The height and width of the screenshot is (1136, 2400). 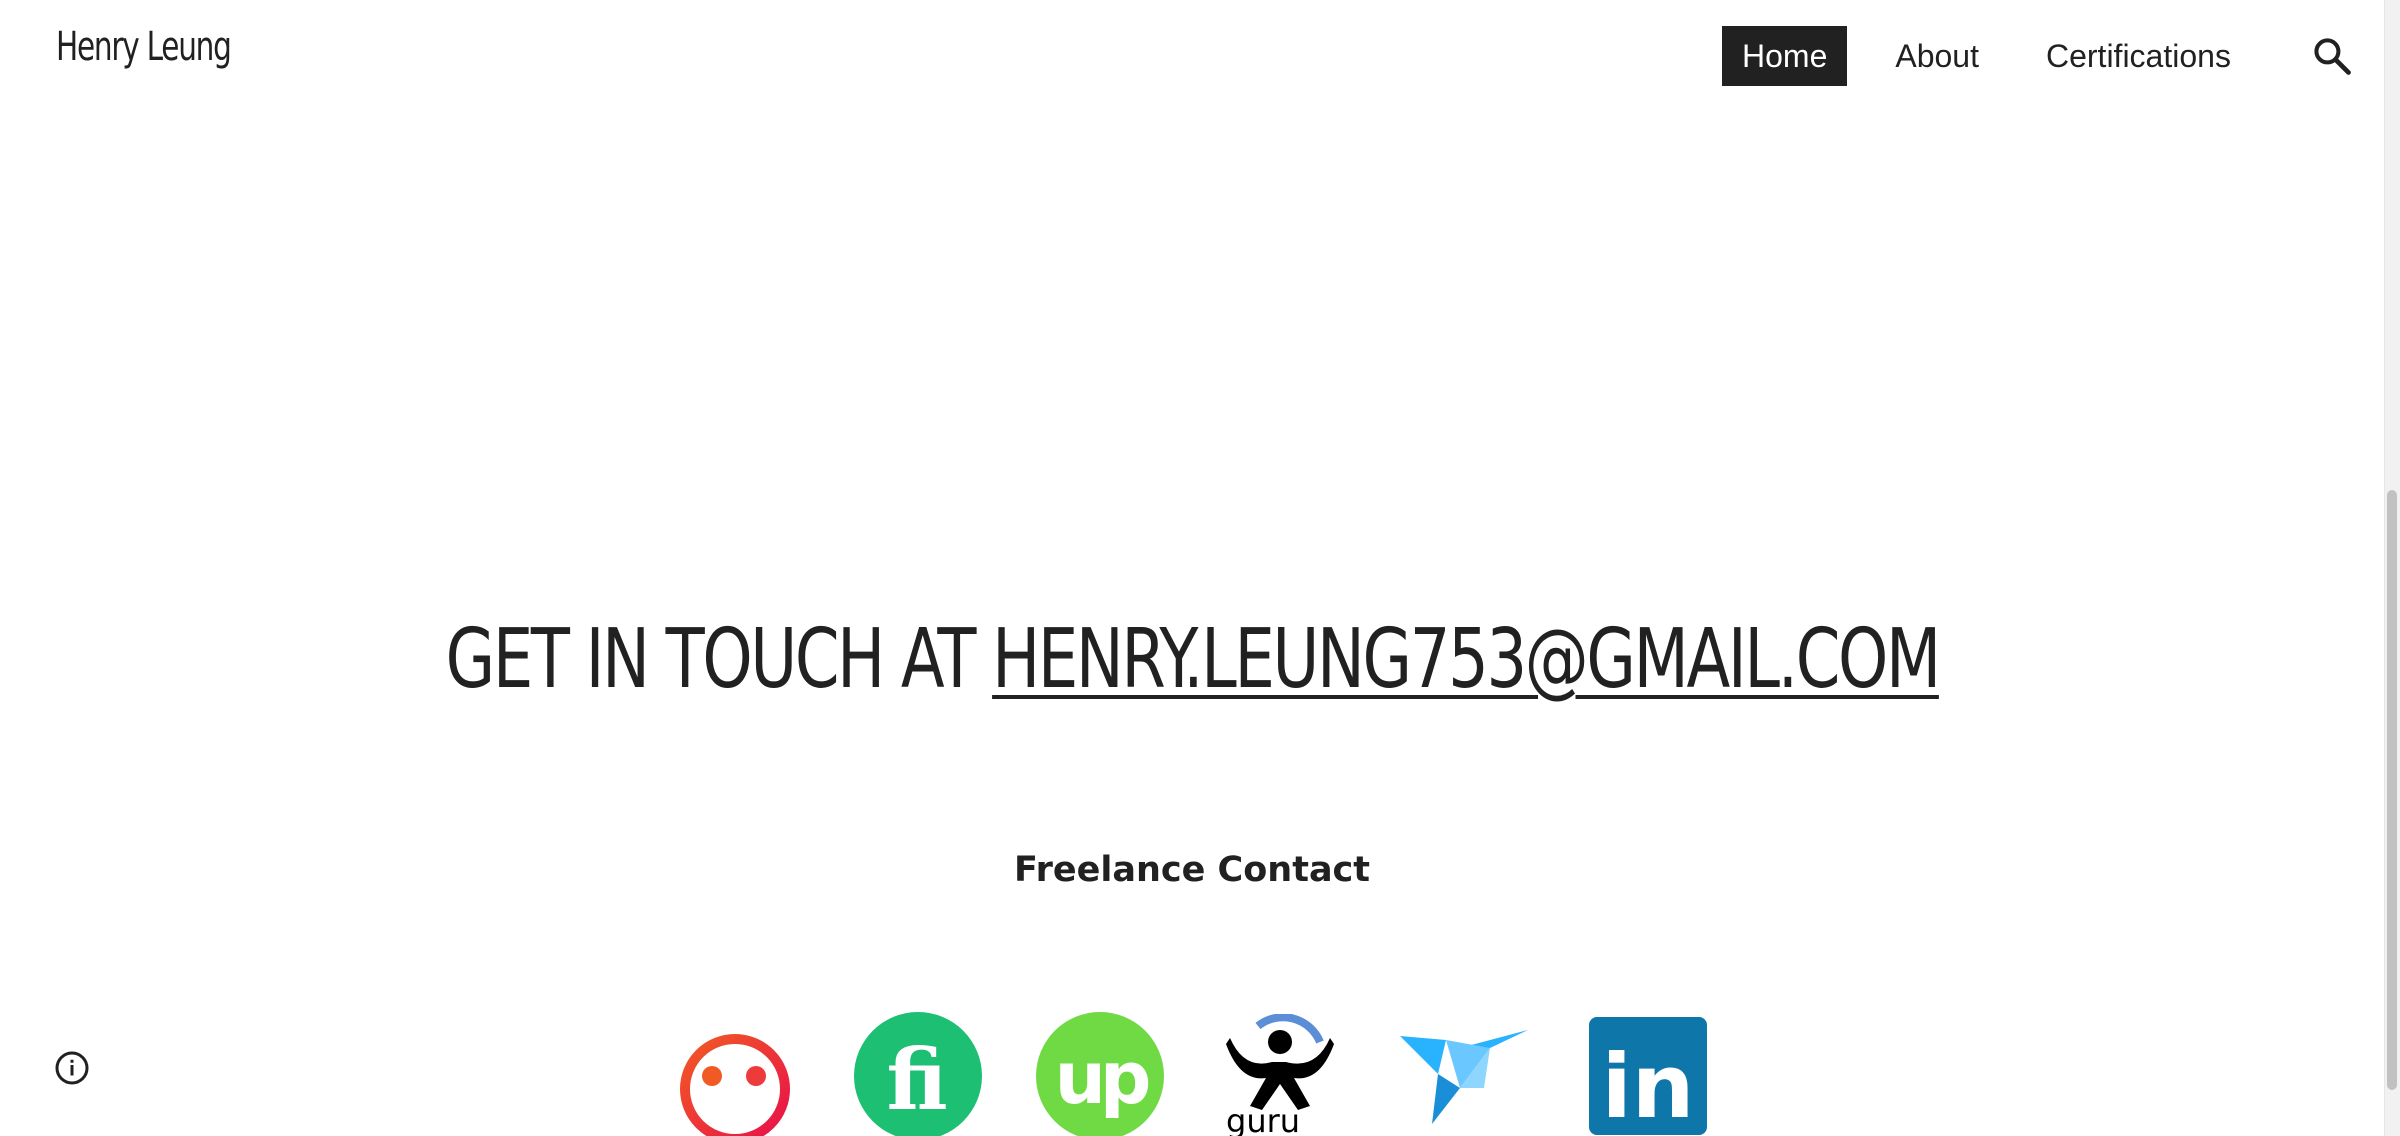 What do you see at coordinates (72, 1068) in the screenshot?
I see `info-icon` at bounding box center [72, 1068].